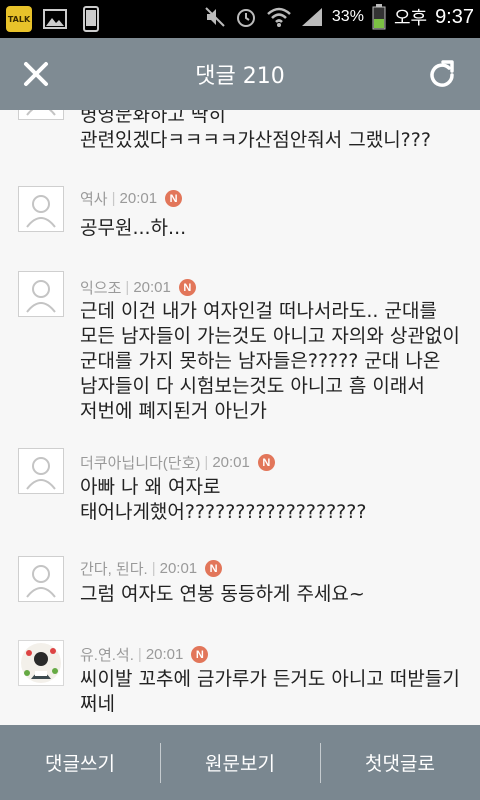 The height and width of the screenshot is (800, 480). Describe the element at coordinates (240, 580) in the screenshot. I see `comment-item: 간다, 된다. | 20:01 N 그럼 여자도 연봉 동등하게 주세요~` at that location.